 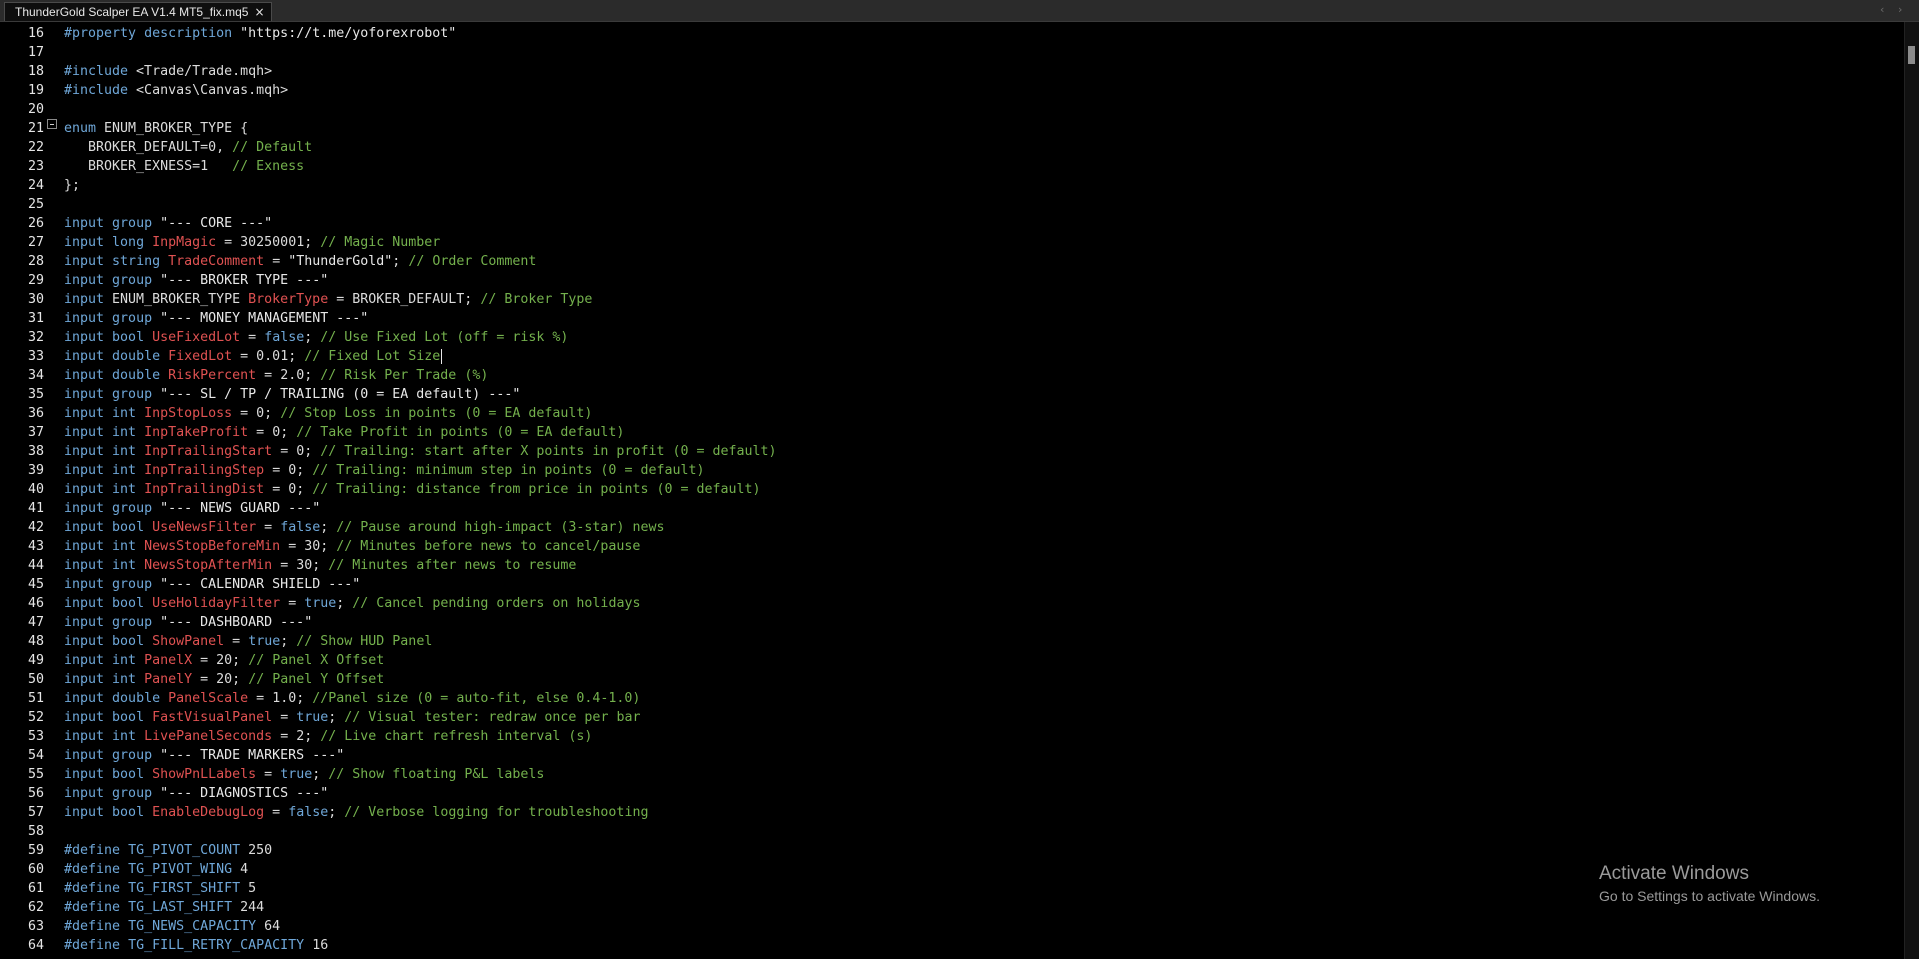 I want to click on code-token: // Minutes after news to resume, so click(x=452, y=565).